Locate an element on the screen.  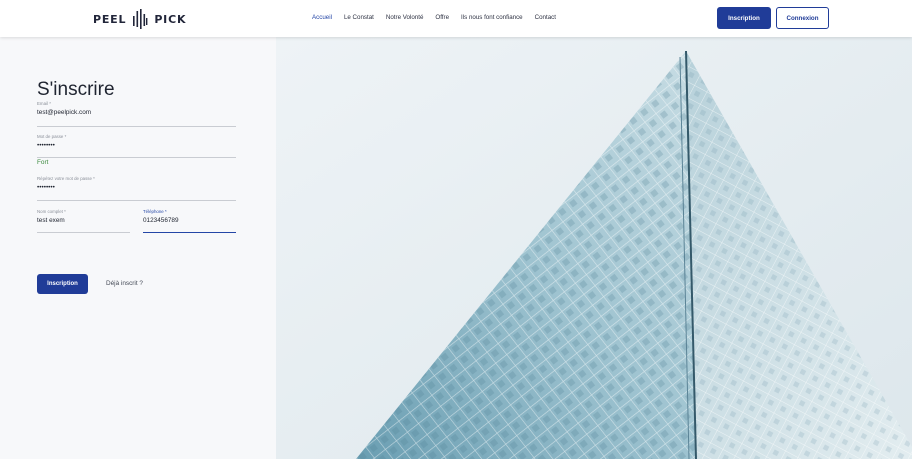
password-input: •••••••• is located at coordinates (136, 145).